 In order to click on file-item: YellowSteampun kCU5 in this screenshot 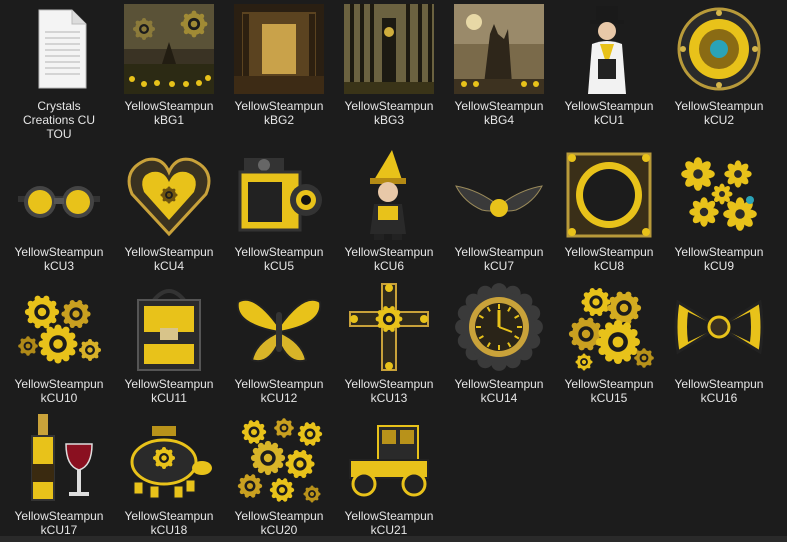, I will do `click(279, 220)`.